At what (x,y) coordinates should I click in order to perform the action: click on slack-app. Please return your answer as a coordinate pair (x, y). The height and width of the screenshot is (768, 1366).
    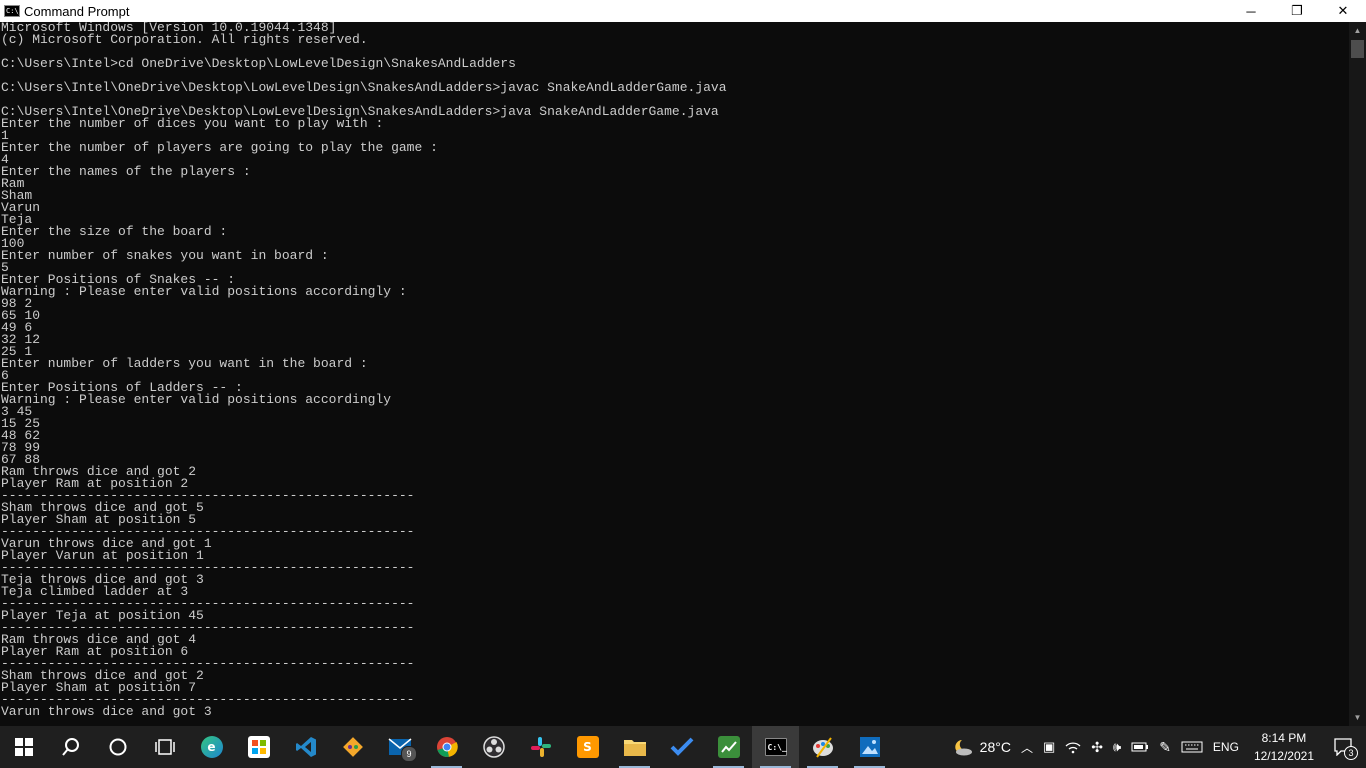
    Looking at the image, I should click on (540, 747).